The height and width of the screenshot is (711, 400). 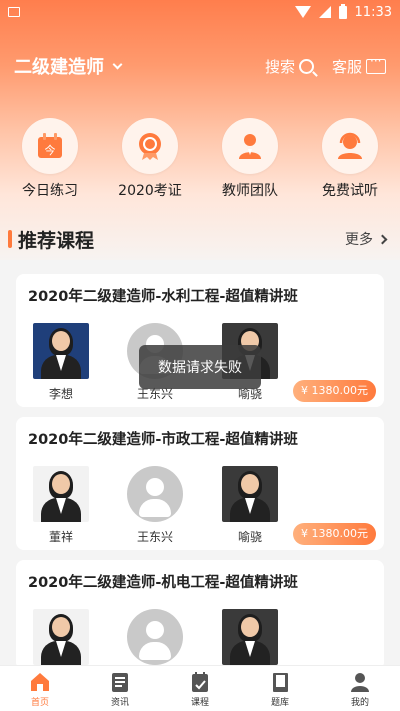 I want to click on teacher-name: 喻骁, so click(x=249, y=537).